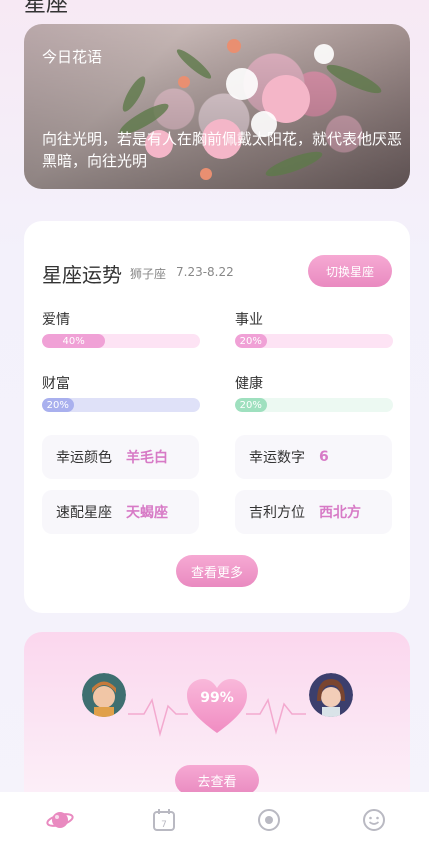 The width and height of the screenshot is (429, 846). What do you see at coordinates (74, 341) in the screenshot?
I see `love-progress-fill: 40%` at bounding box center [74, 341].